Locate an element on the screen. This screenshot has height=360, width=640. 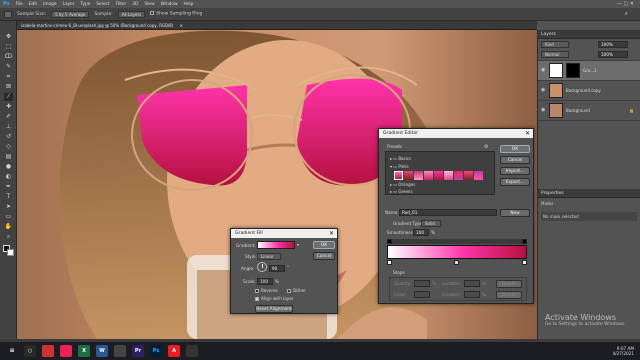
gradient-preview-bar is located at coordinates (457, 252).